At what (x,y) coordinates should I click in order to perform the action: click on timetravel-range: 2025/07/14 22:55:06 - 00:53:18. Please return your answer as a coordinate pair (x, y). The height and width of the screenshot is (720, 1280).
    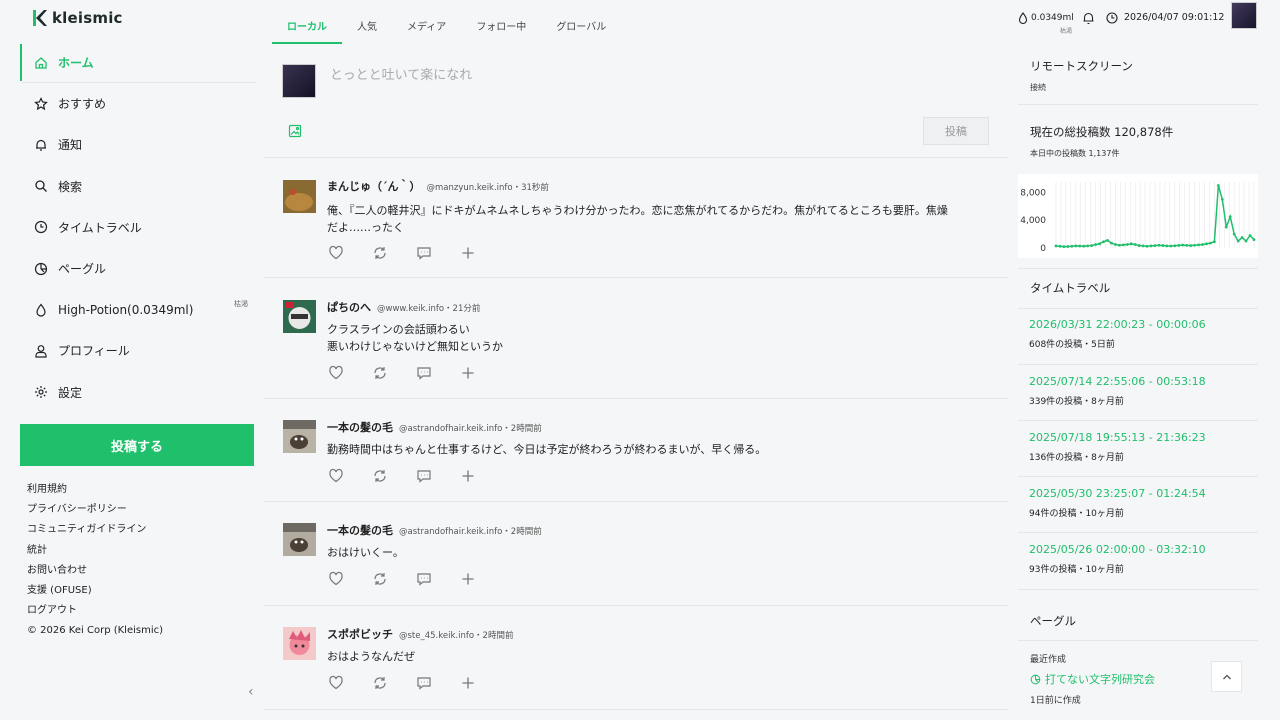
    Looking at the image, I should click on (1117, 381).